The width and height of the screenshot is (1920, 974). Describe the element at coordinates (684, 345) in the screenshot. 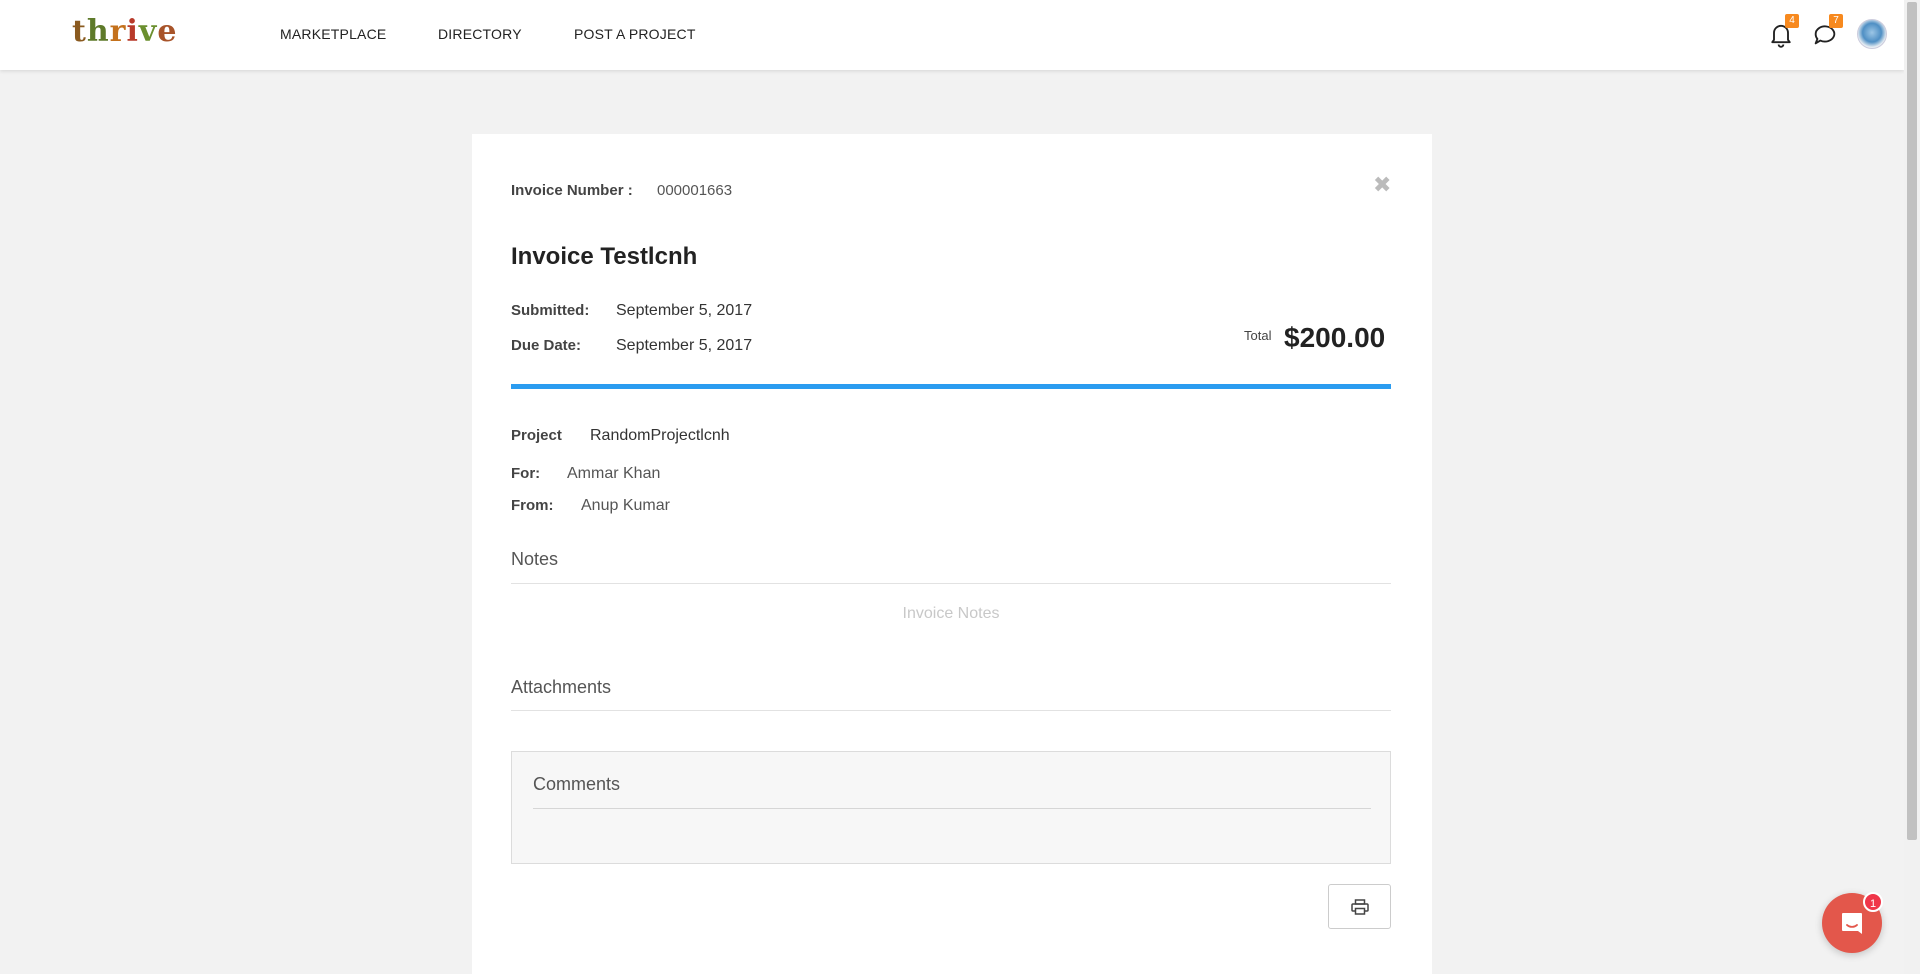

I see `due-date: September 5, 2017` at that location.